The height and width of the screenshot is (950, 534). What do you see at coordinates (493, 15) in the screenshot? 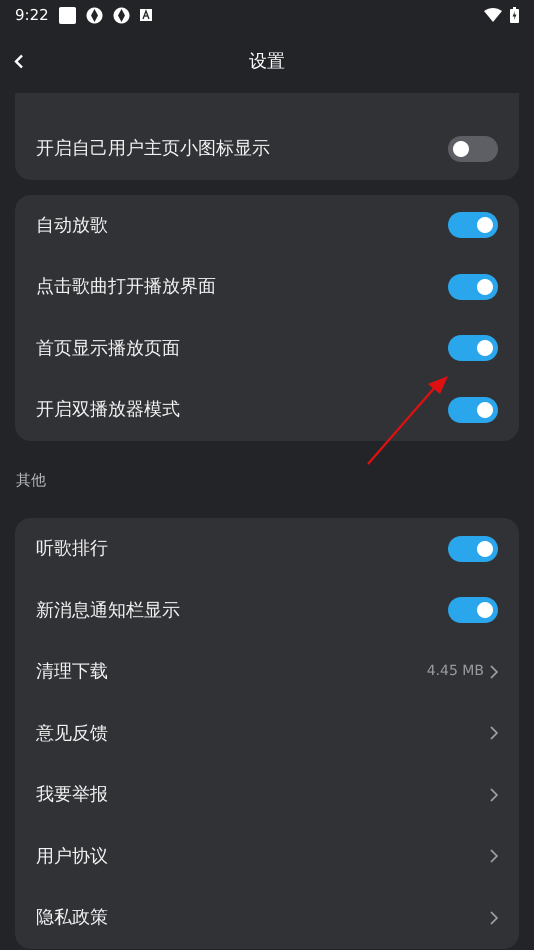
I see `wifi-icon` at bounding box center [493, 15].